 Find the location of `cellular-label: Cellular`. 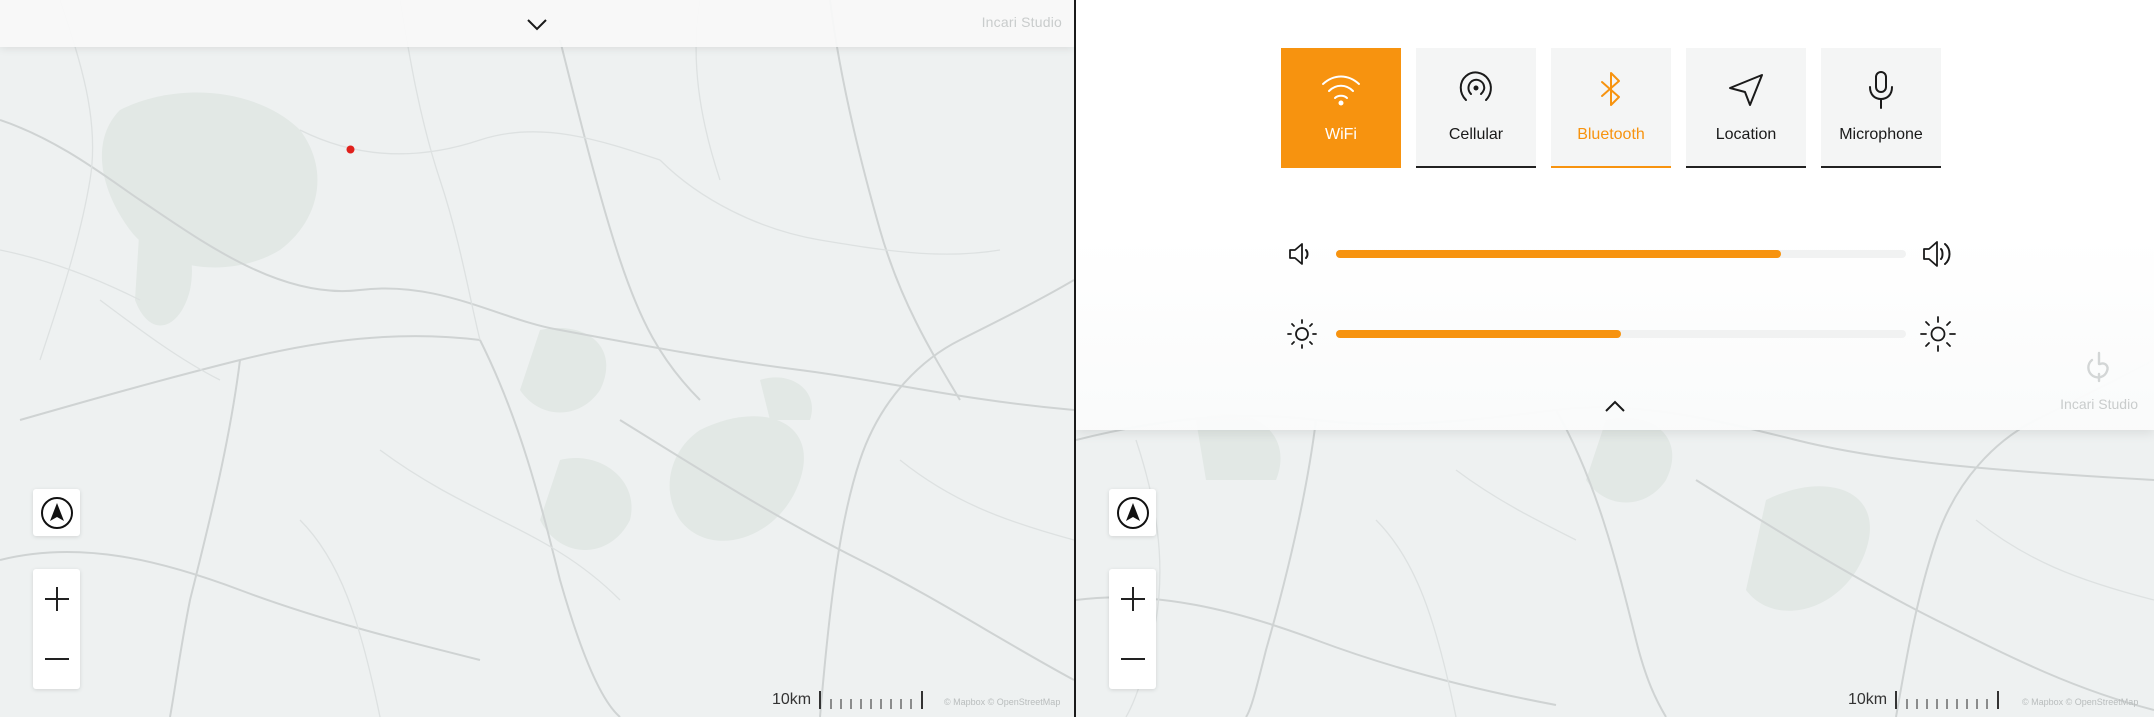

cellular-label: Cellular is located at coordinates (1476, 134).